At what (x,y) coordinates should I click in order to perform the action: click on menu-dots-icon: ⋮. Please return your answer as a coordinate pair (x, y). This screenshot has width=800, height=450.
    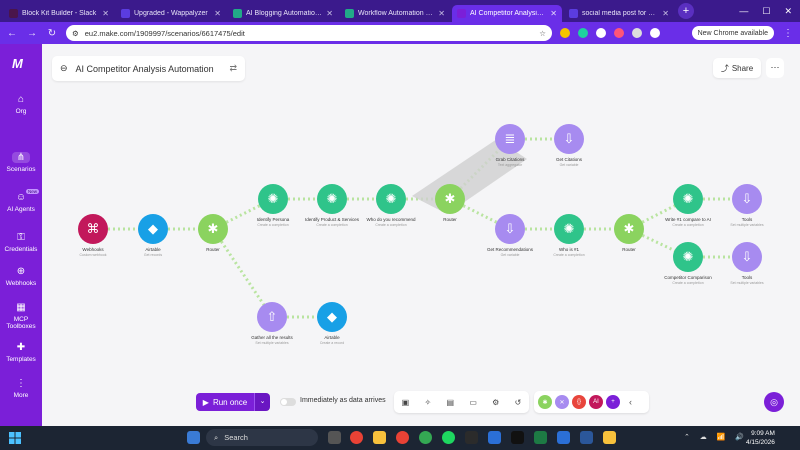
    Looking at the image, I should click on (788, 33).